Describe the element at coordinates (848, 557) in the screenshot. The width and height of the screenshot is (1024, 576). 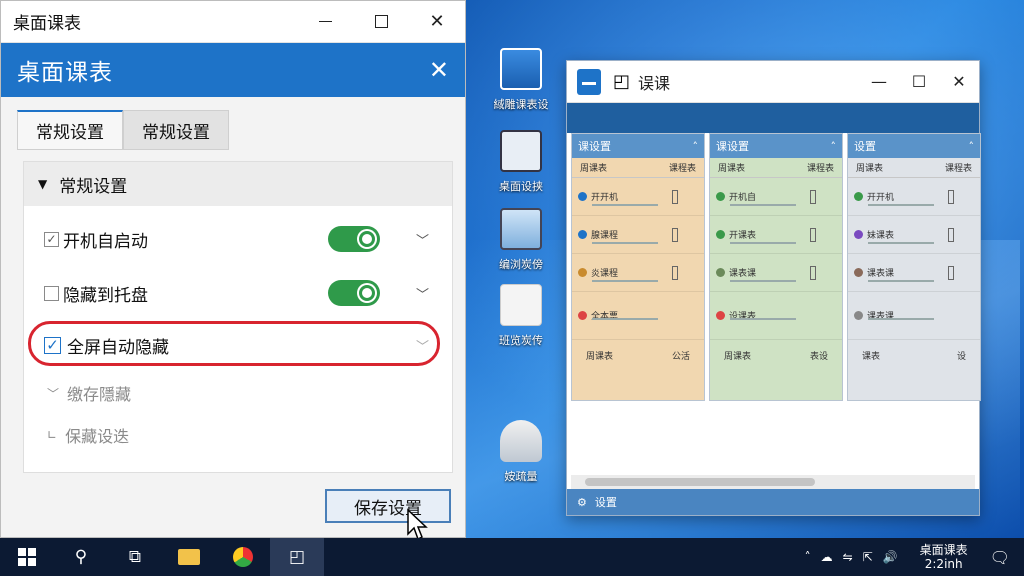
I see `network-icon: ⇋` at that location.